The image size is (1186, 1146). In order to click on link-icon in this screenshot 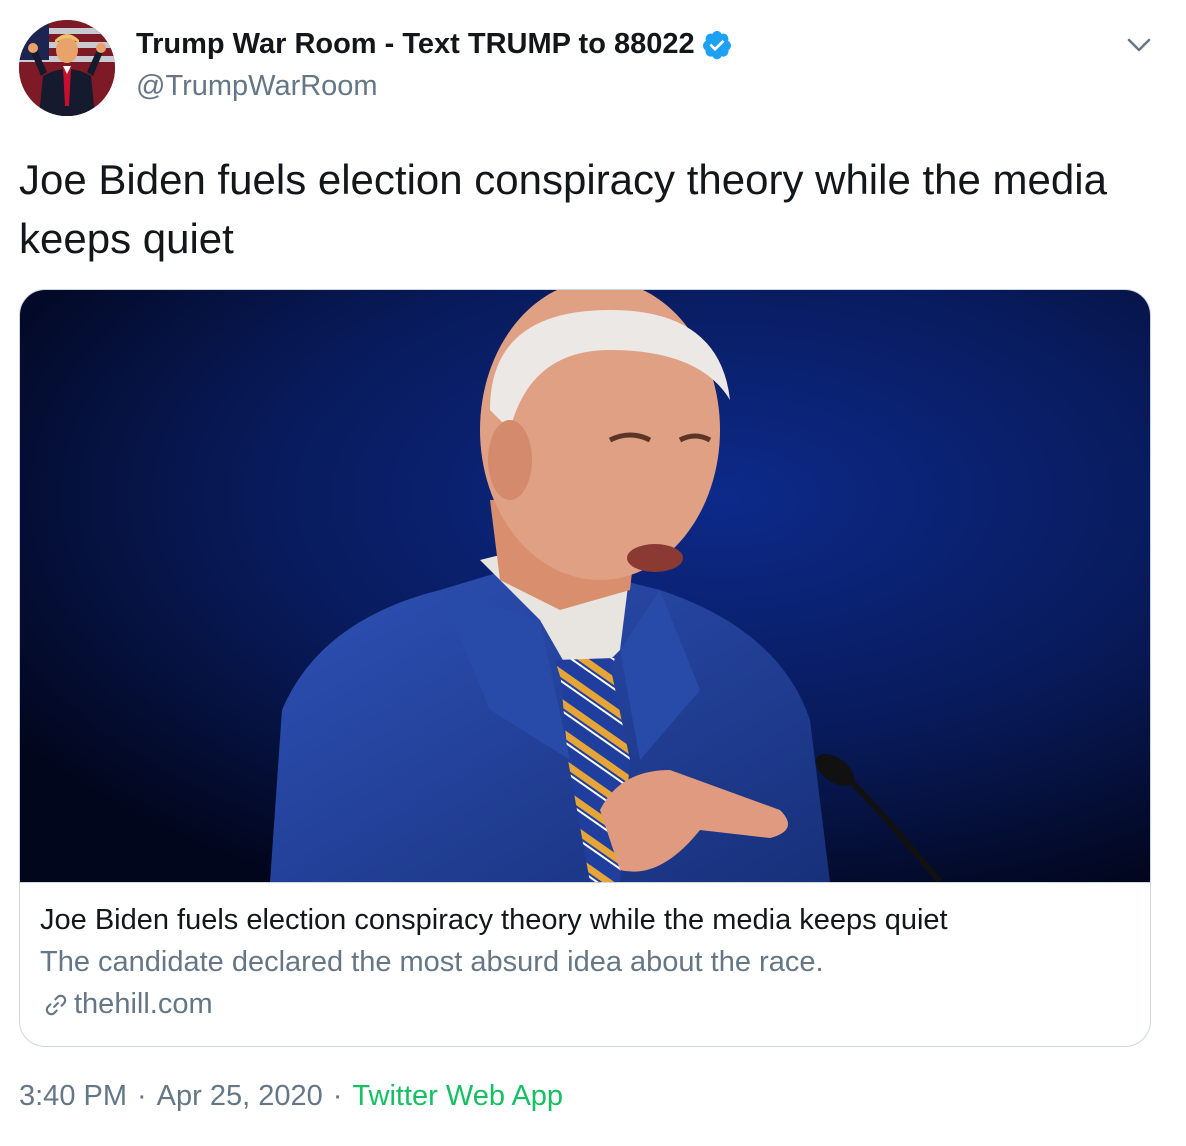, I will do `click(56, 1004)`.